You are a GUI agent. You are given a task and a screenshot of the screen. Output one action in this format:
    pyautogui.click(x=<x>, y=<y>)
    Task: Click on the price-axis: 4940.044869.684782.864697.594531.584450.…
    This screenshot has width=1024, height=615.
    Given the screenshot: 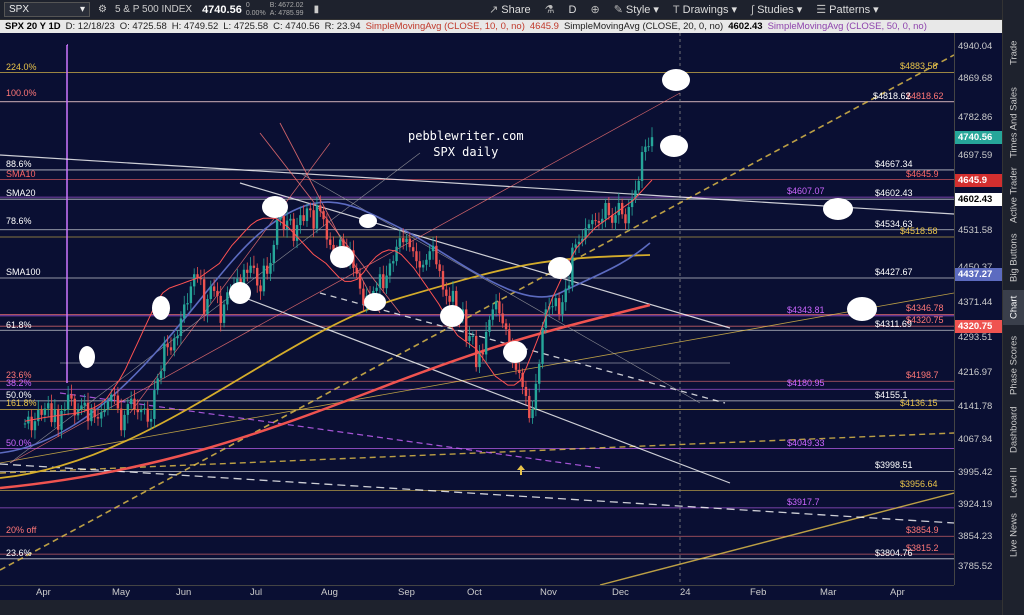 What is the action you would take?
    pyautogui.click(x=978, y=309)
    